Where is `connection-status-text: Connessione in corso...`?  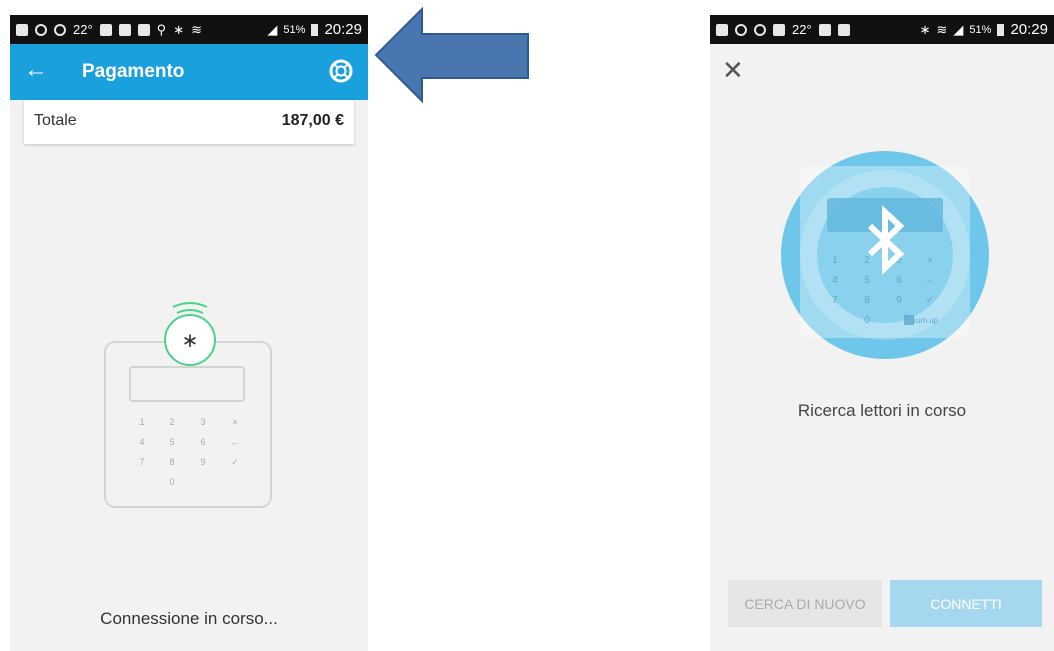
connection-status-text: Connessione in corso... is located at coordinates (189, 618).